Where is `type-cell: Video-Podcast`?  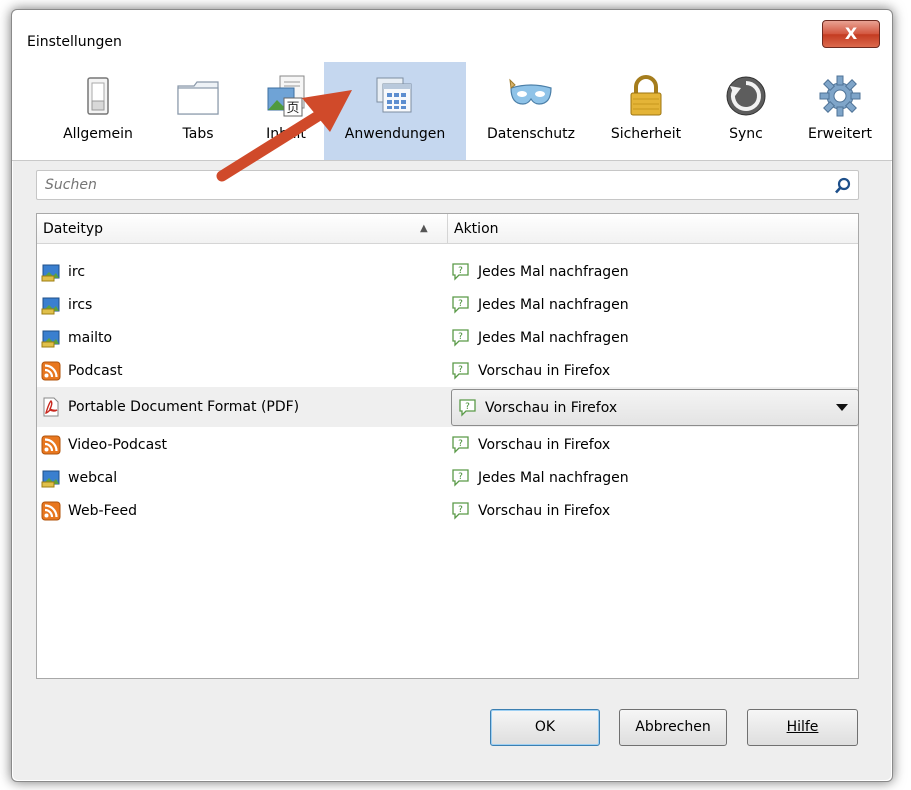
type-cell: Video-Podcast is located at coordinates (104, 444).